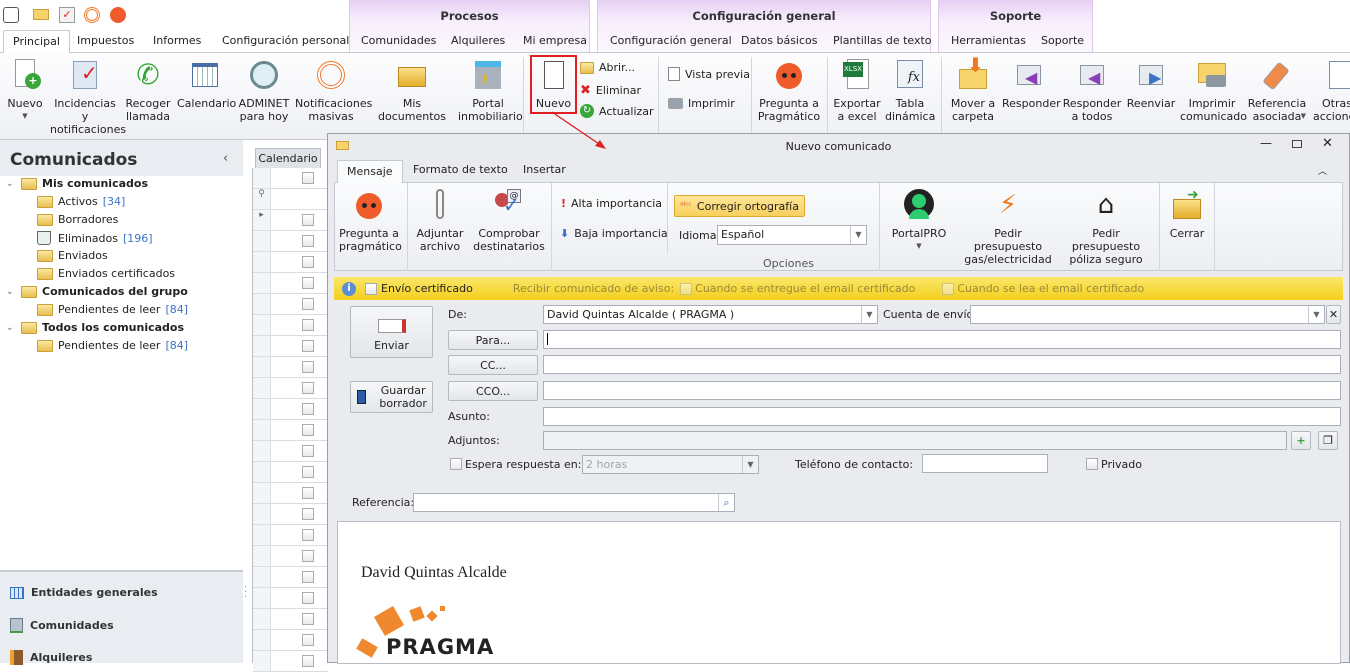 This screenshot has height=672, width=1350. I want to click on mail-icon, so click(41, 14).